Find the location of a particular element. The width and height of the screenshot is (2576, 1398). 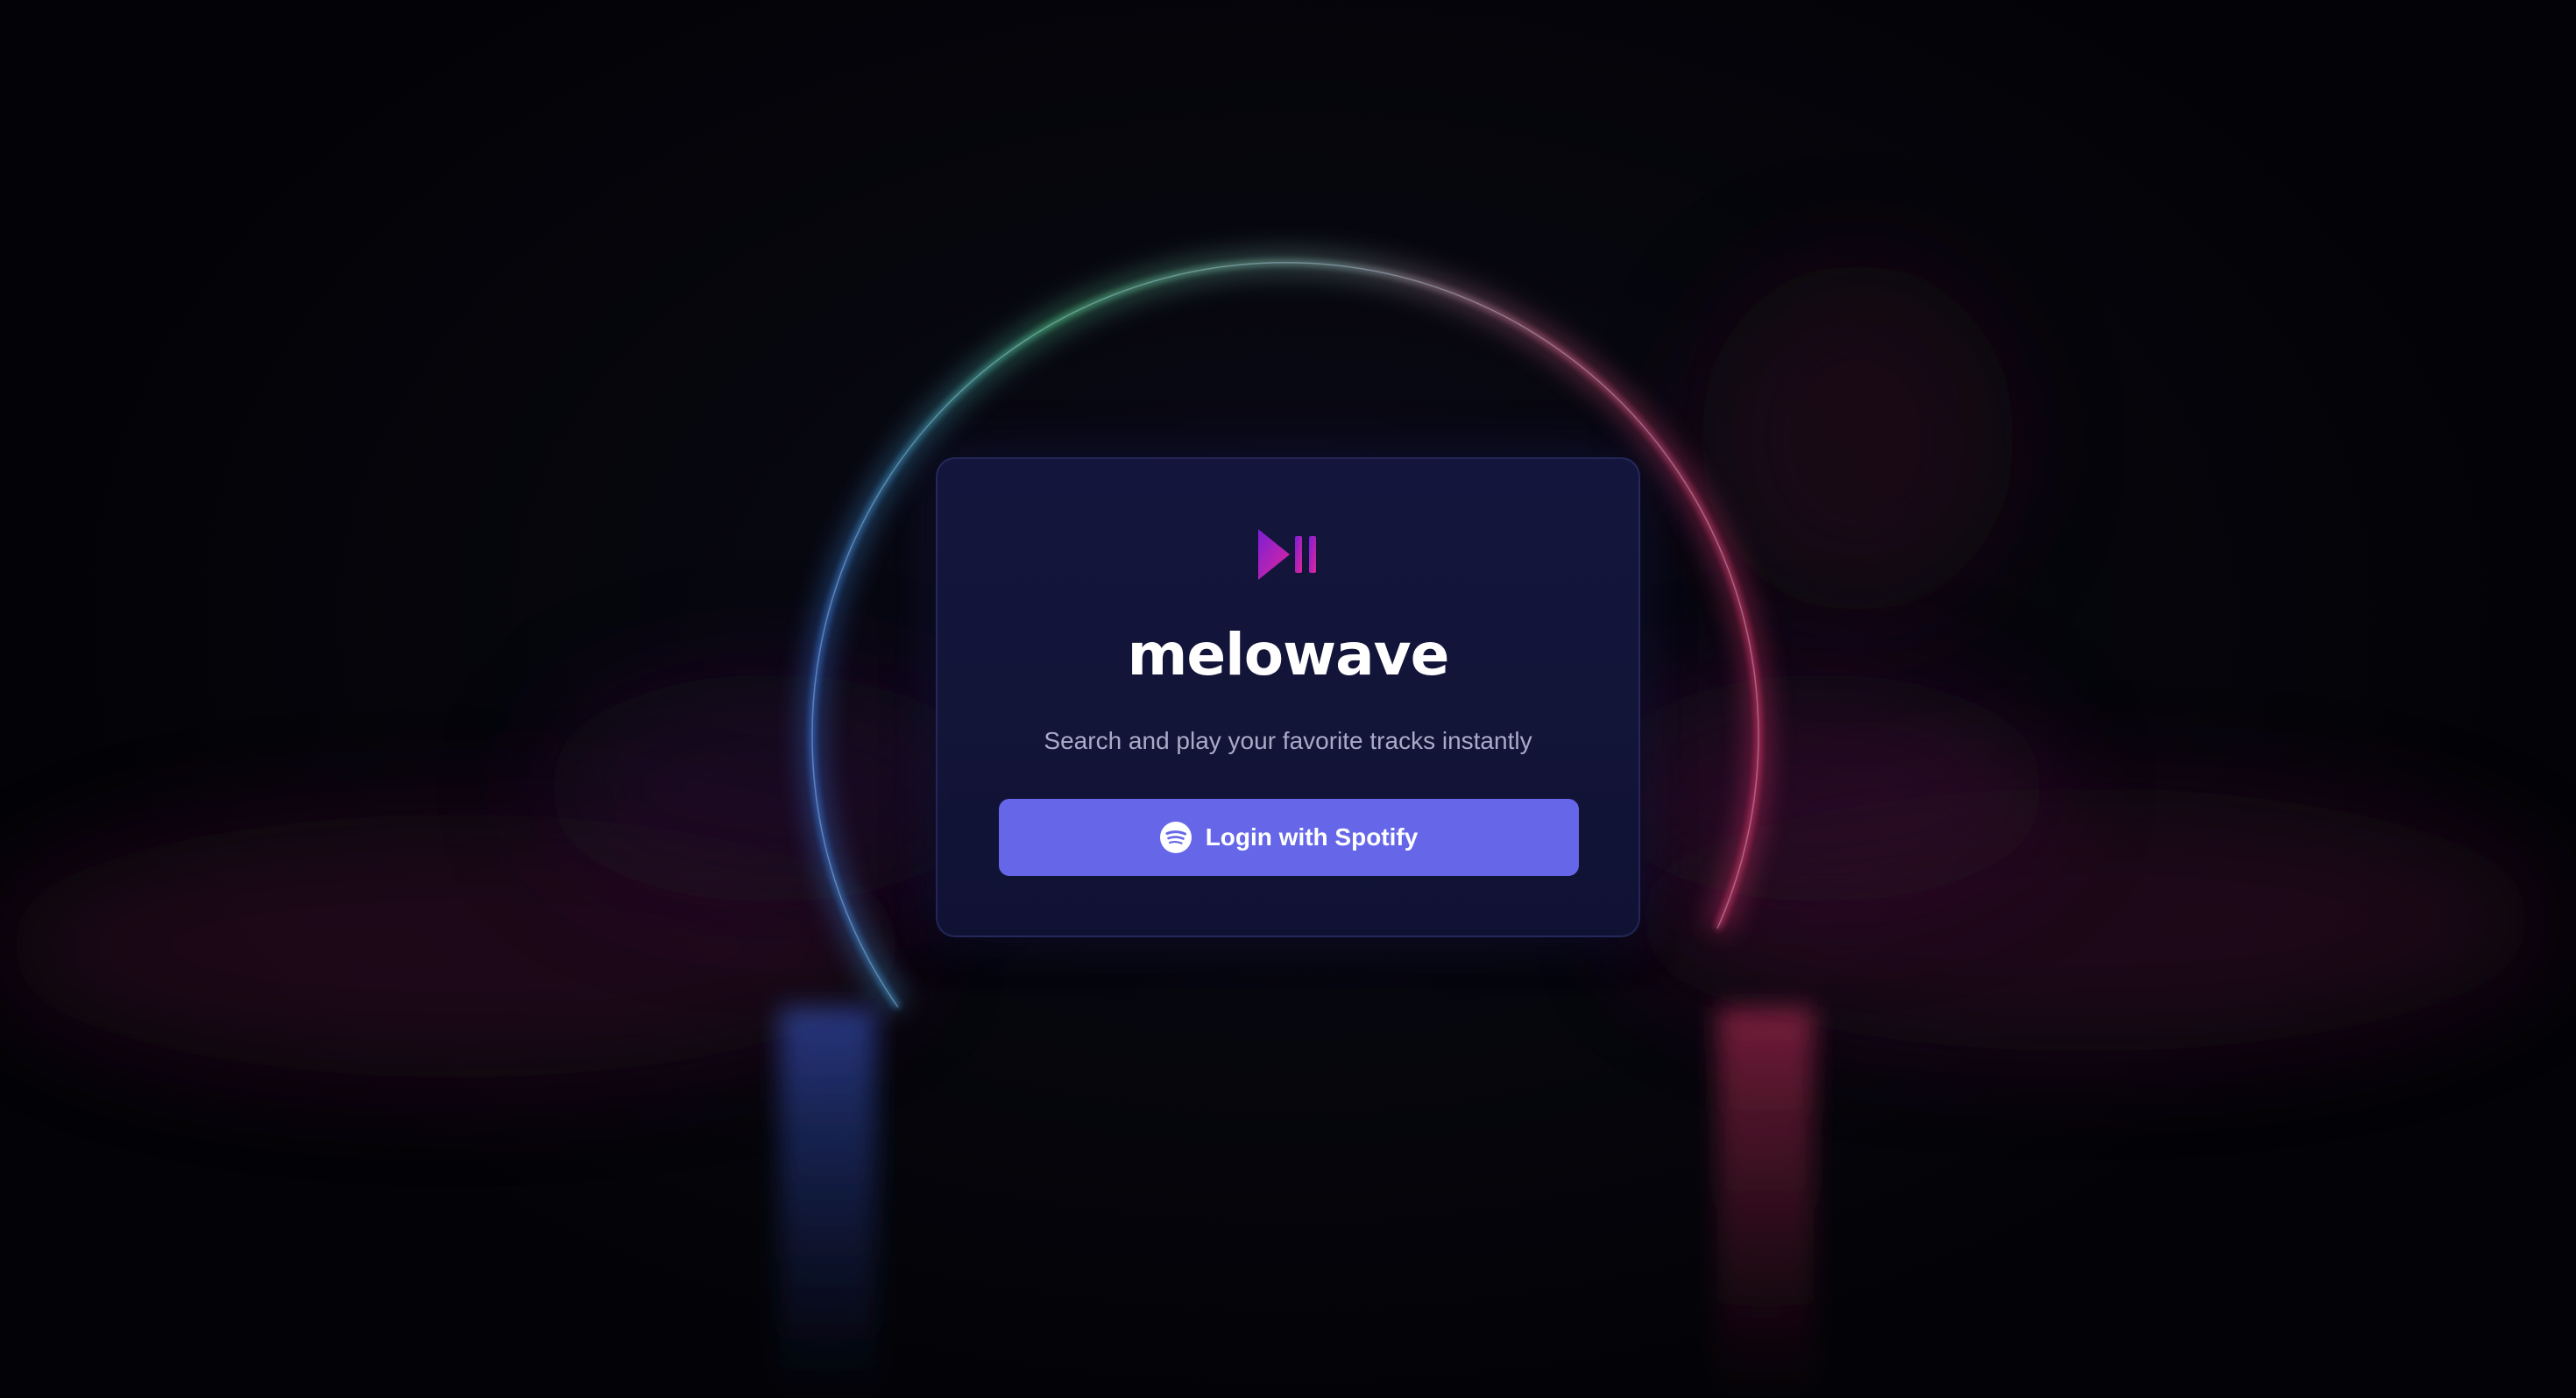

app-title: melowave is located at coordinates (1288, 654).